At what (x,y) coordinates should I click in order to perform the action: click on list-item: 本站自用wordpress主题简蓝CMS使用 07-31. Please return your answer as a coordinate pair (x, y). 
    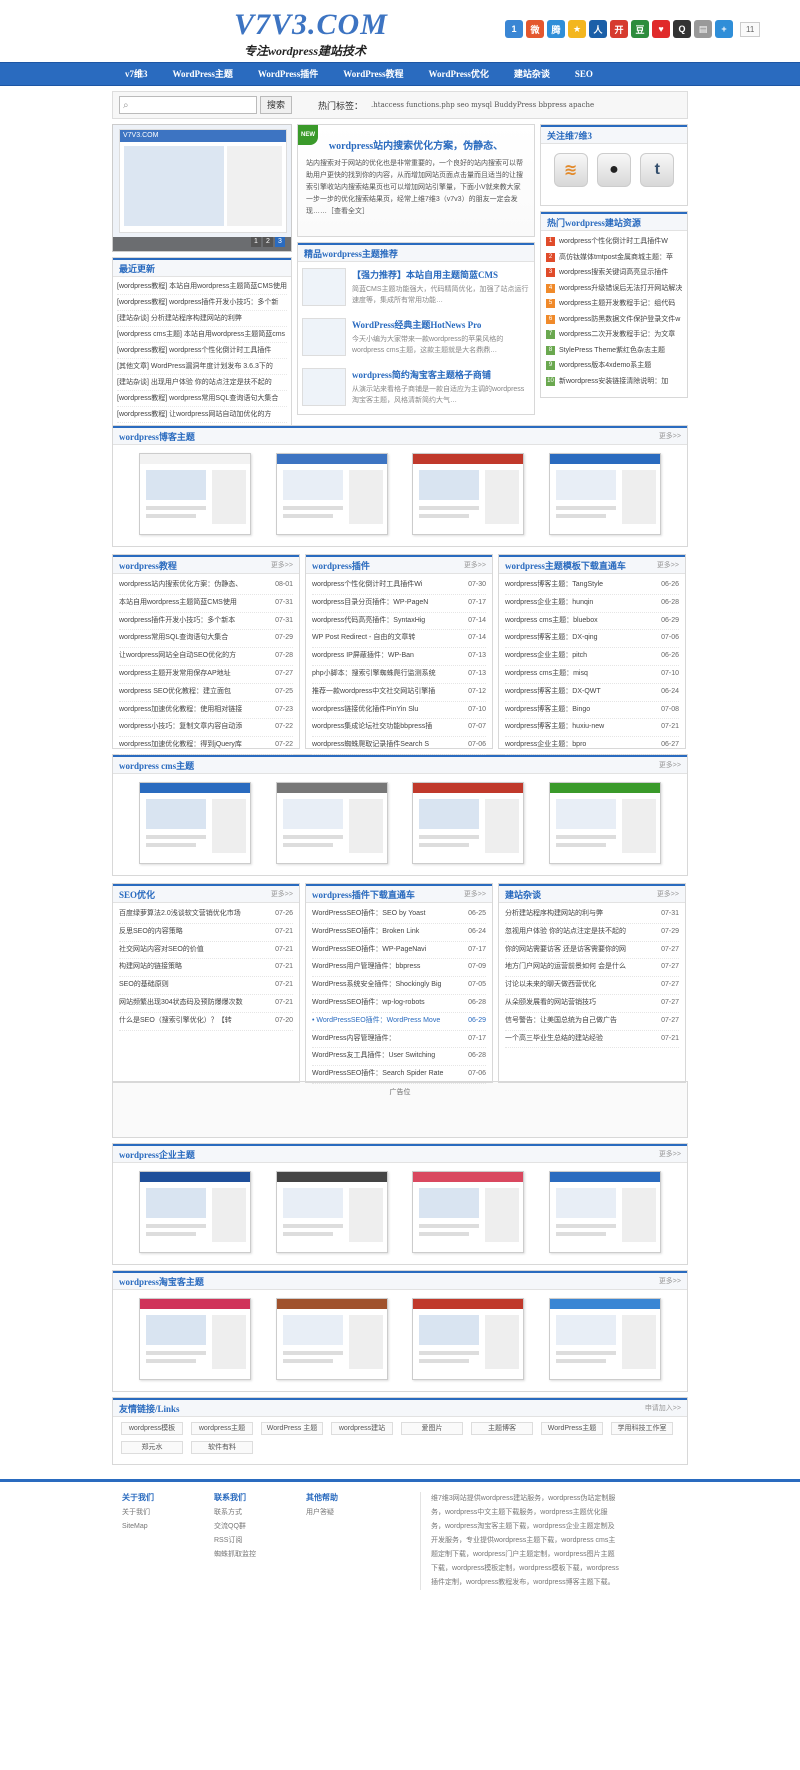
    Looking at the image, I should click on (206, 604).